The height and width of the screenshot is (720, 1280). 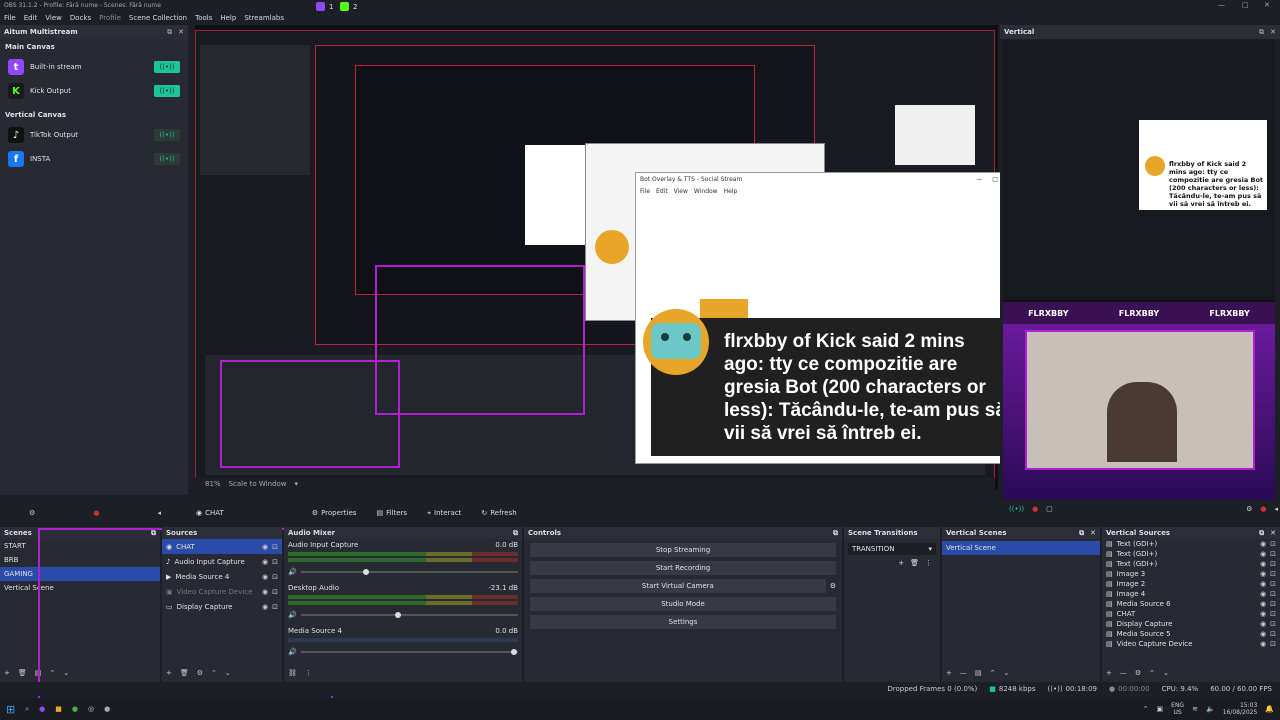 What do you see at coordinates (979, 179) in the screenshot?
I see `popup-minimize-icon: —` at bounding box center [979, 179].